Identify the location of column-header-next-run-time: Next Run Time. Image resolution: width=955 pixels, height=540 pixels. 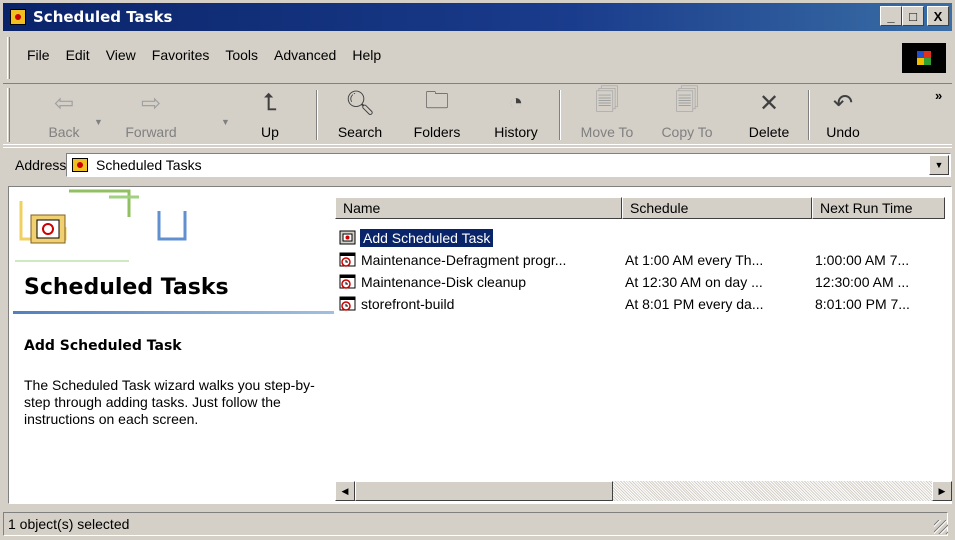
(878, 208).